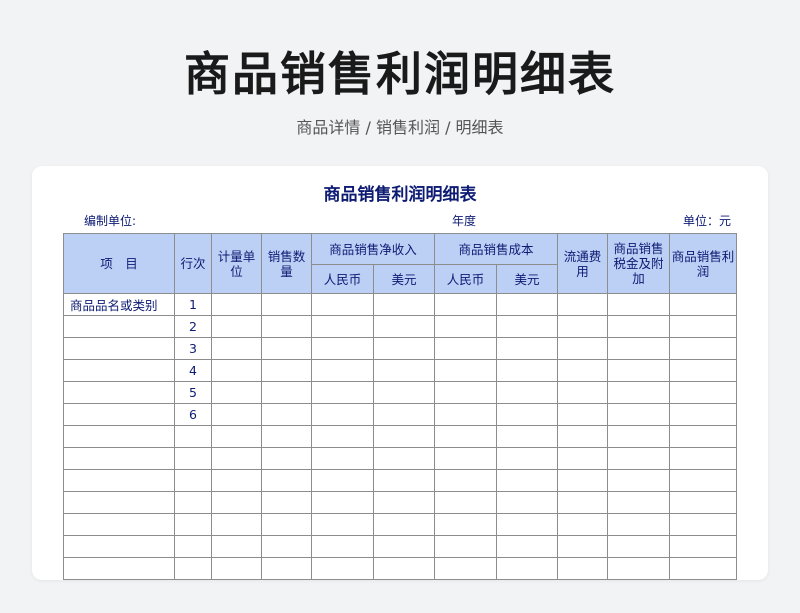 This screenshot has height=613, width=800. What do you see at coordinates (193, 414) in the screenshot?
I see `cell-row-no: 6` at bounding box center [193, 414].